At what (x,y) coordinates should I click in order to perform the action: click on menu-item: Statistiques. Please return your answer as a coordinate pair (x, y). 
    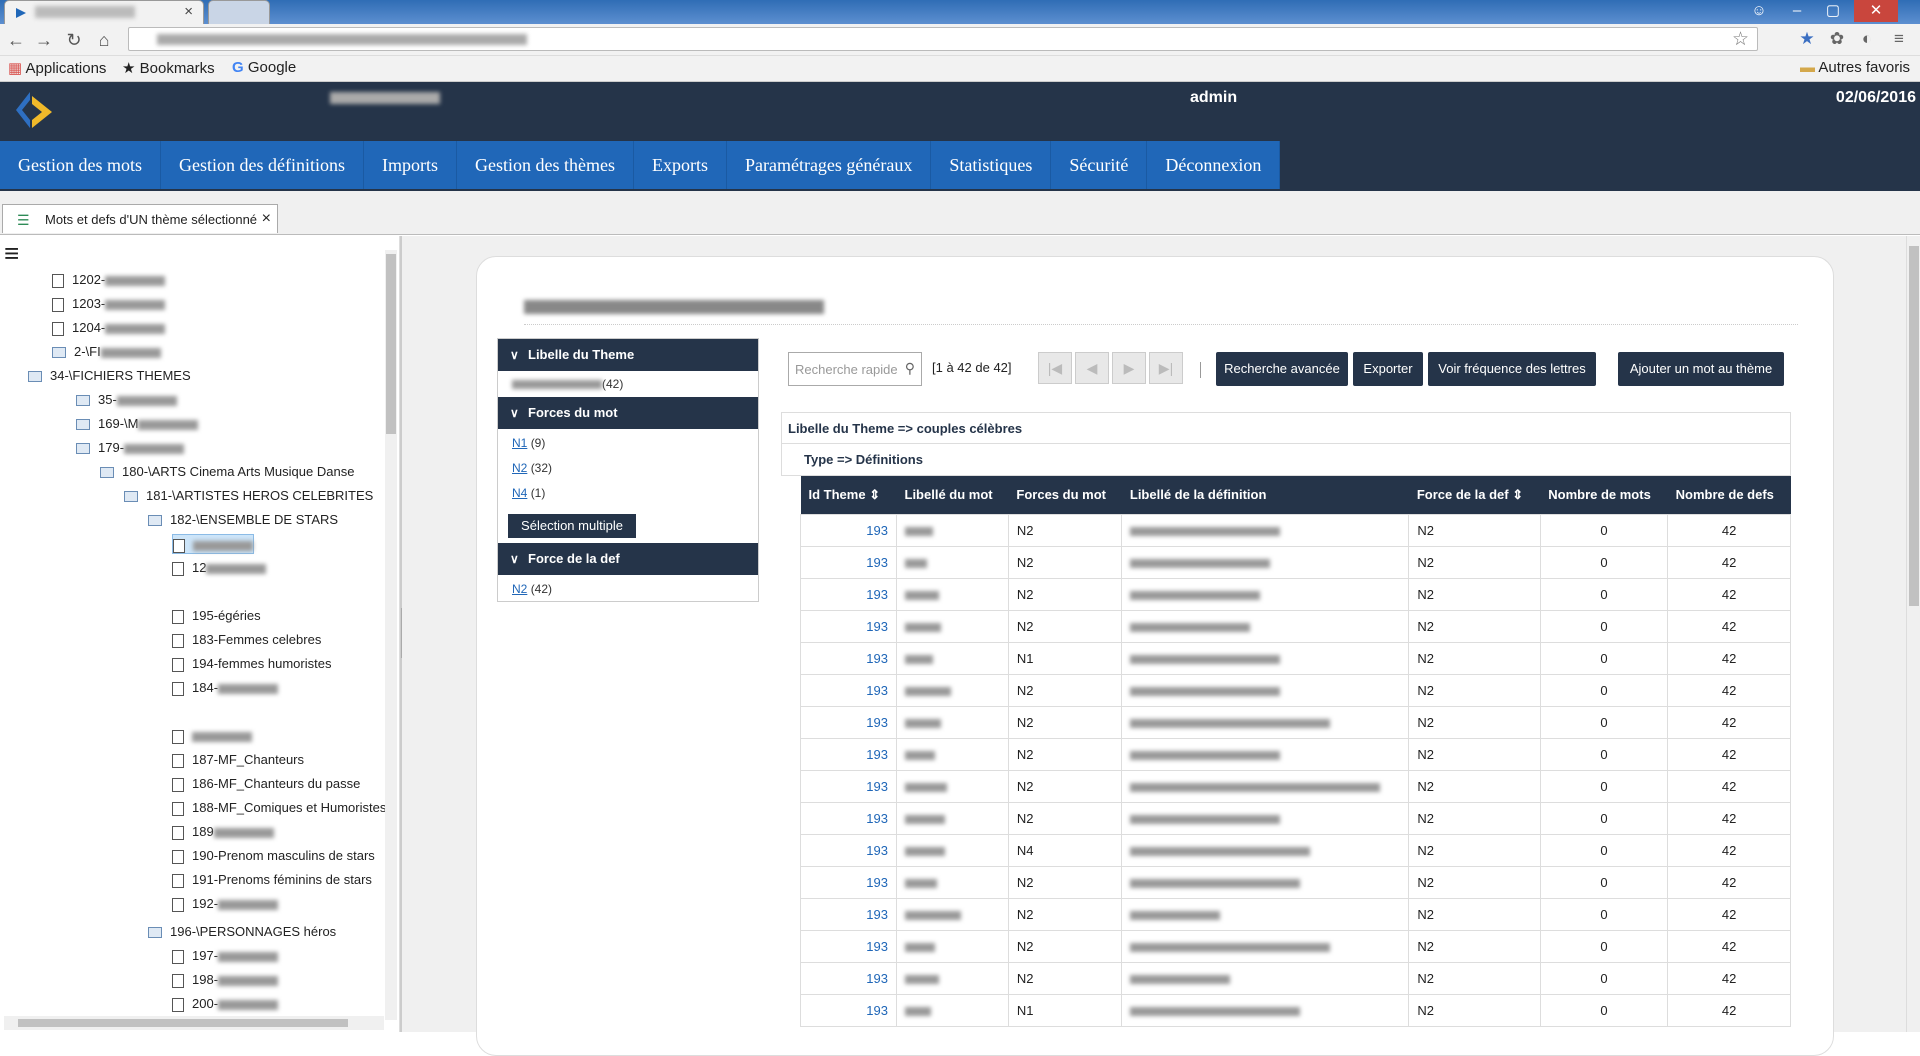
    Looking at the image, I should click on (991, 165).